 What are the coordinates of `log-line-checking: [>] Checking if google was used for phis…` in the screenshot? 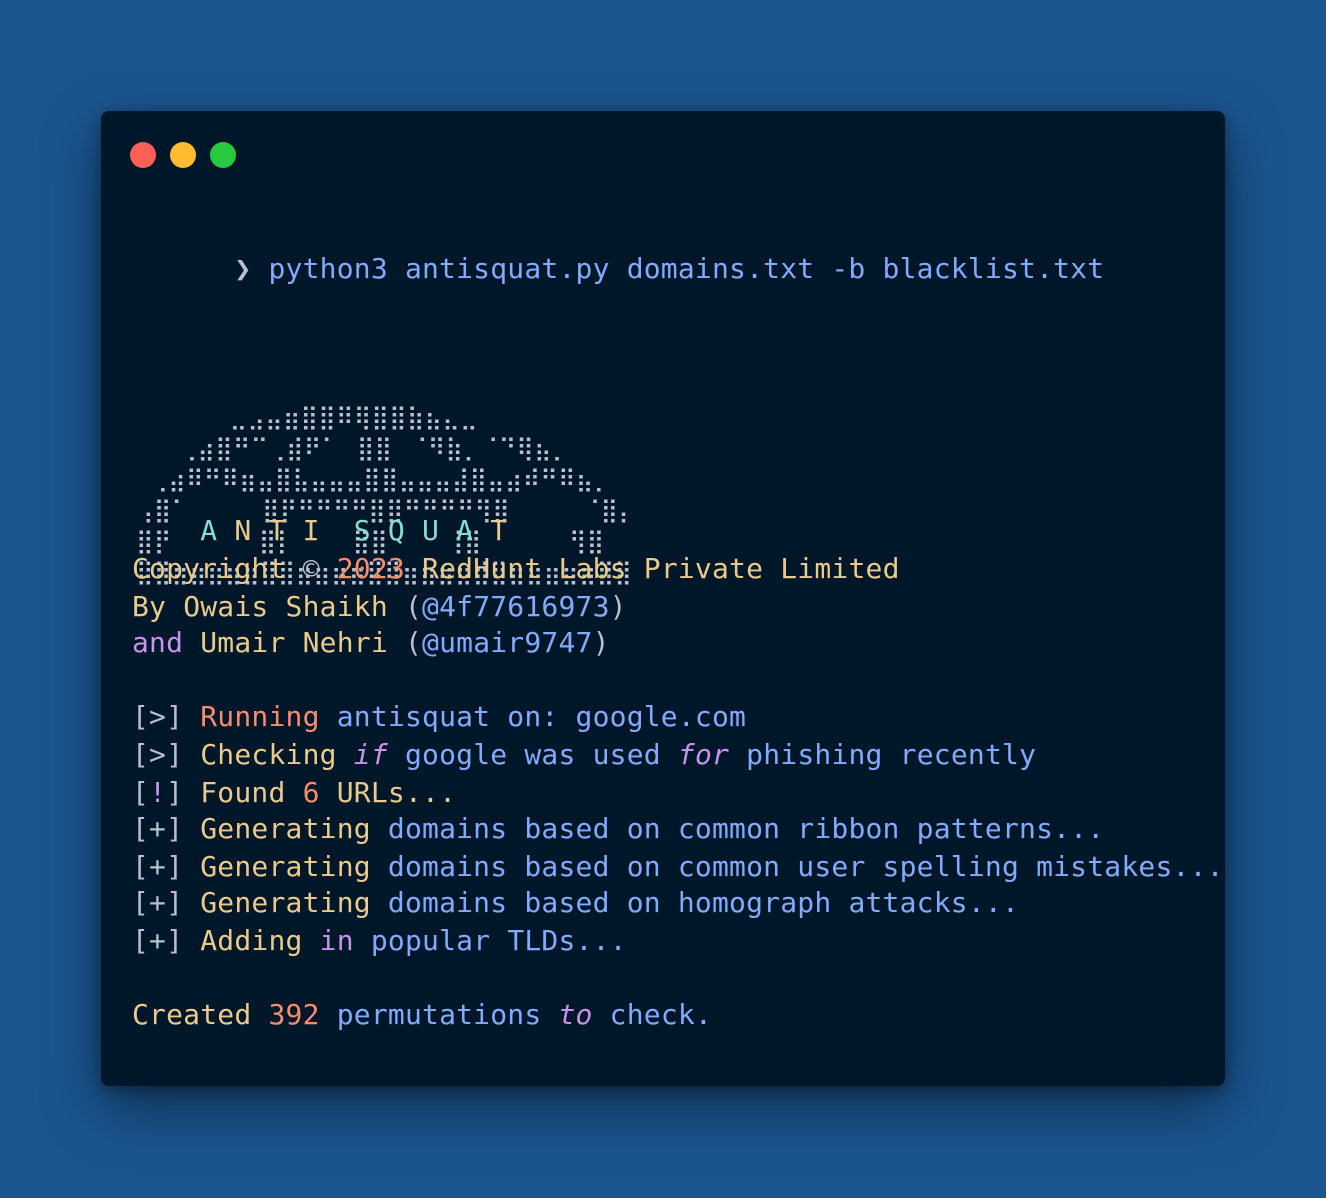 It's located at (584, 754).